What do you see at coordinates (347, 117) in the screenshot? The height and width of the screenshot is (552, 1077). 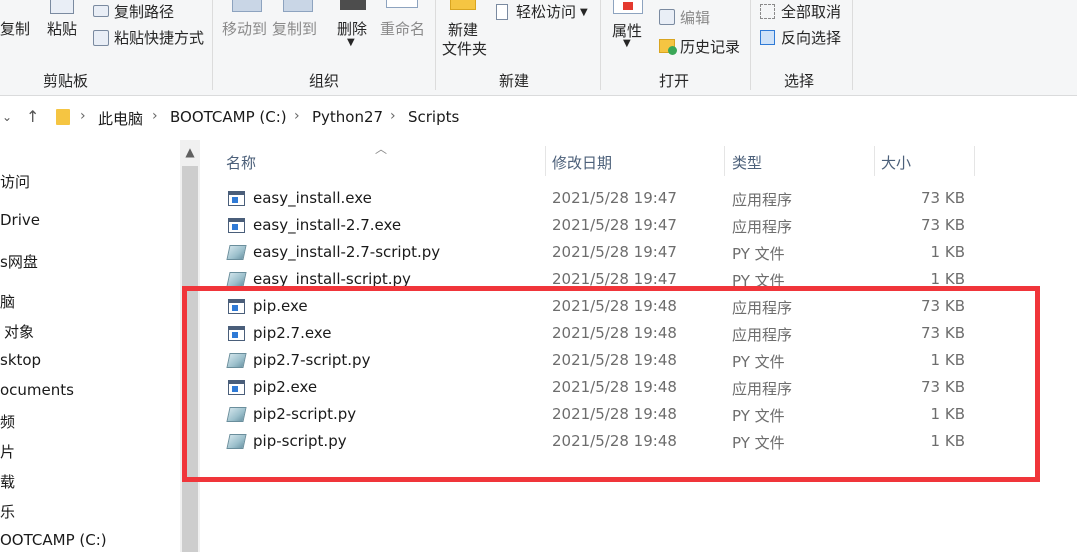 I see `breadcrumb-python27: Python27` at bounding box center [347, 117].